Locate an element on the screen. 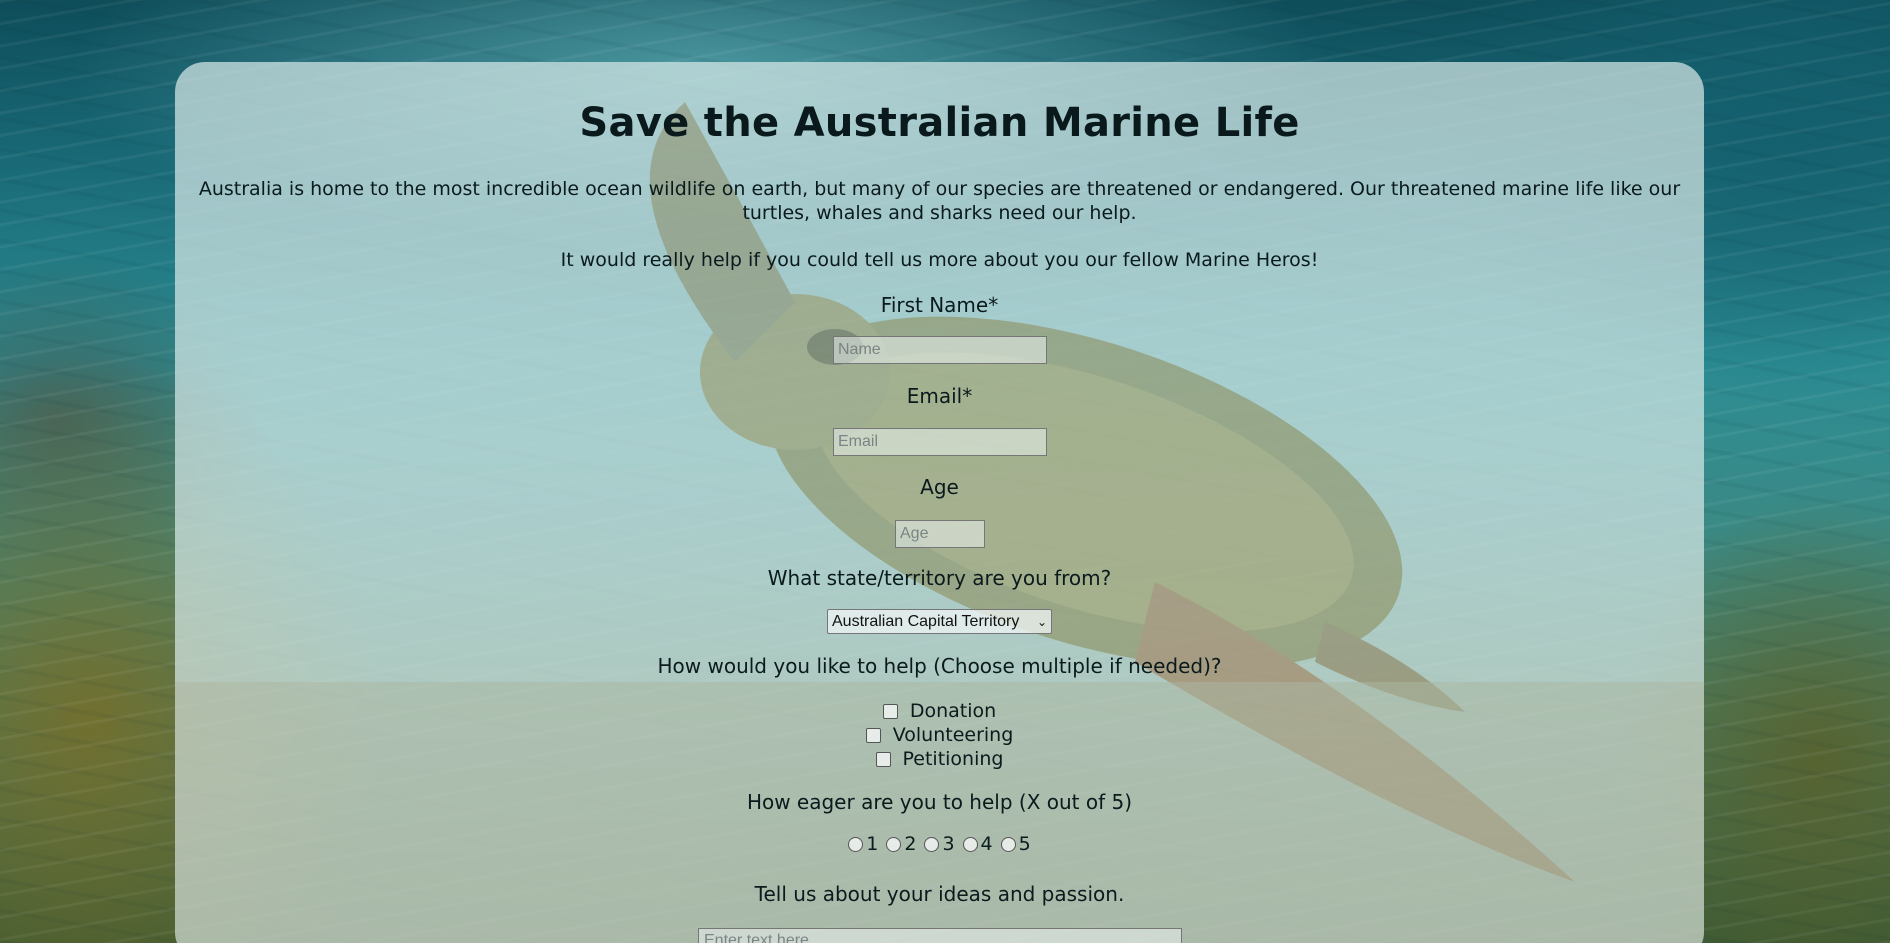 Image resolution: width=1890 pixels, height=943 pixels. eagerness-option-1: 1 is located at coordinates (863, 844).